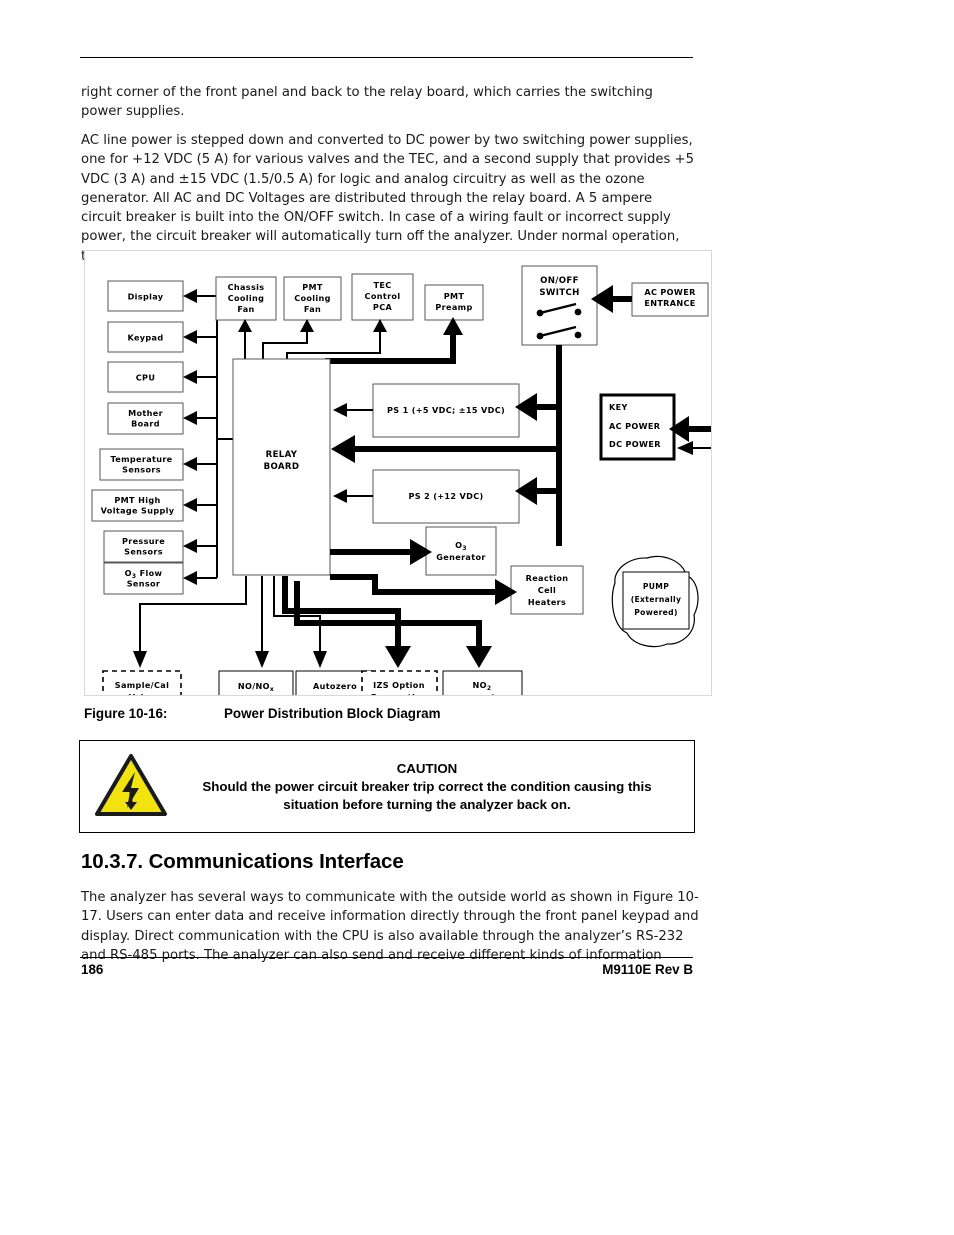 The image size is (954, 1235). I want to click on block-no2-converter-heater: NO2 converter heater, so click(482, 682).